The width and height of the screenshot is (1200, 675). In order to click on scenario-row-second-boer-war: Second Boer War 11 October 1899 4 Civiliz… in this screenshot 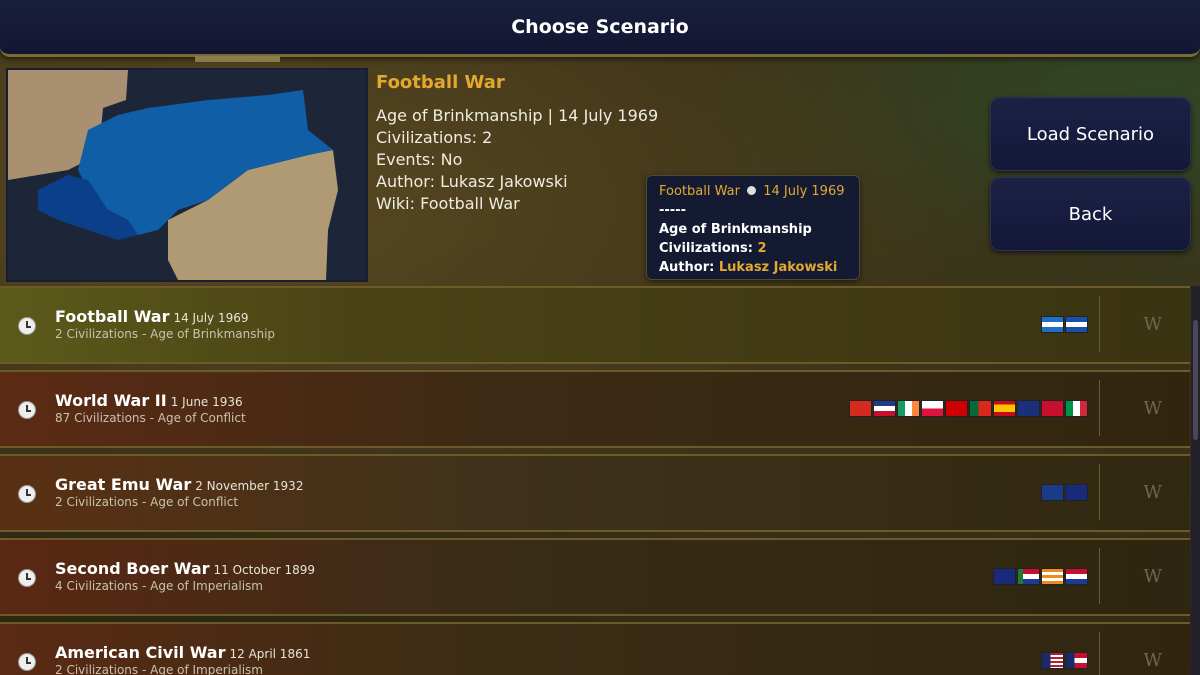, I will do `click(595, 577)`.